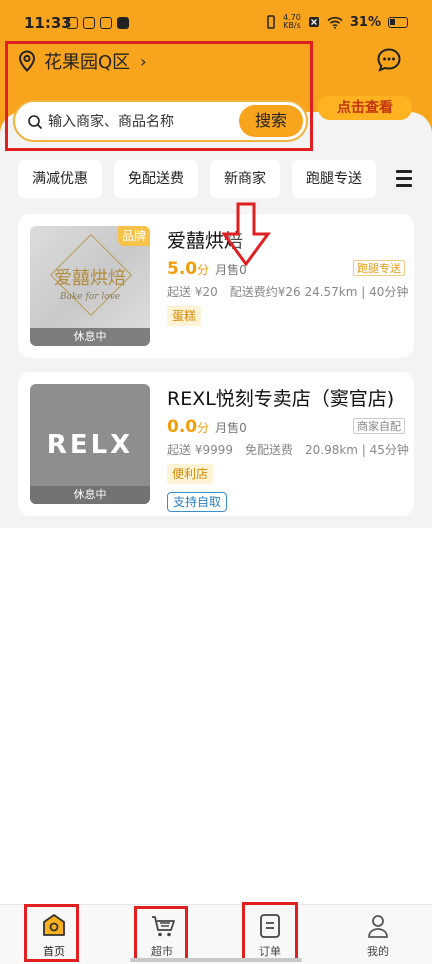 The height and width of the screenshot is (964, 432). Describe the element at coordinates (270, 951) in the screenshot. I see `nav-orders-label: 订单` at that location.